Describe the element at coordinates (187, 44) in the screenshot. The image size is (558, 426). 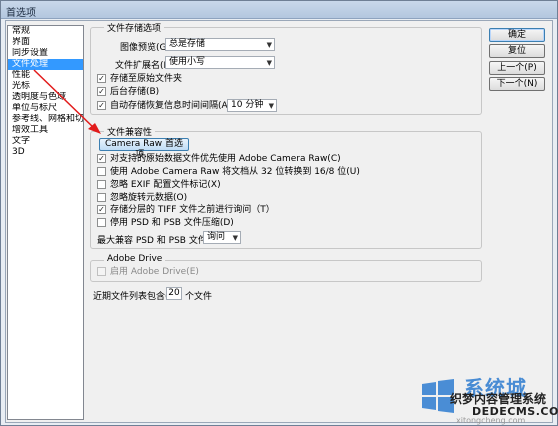
I see `image-preview-value: 总是存储` at that location.